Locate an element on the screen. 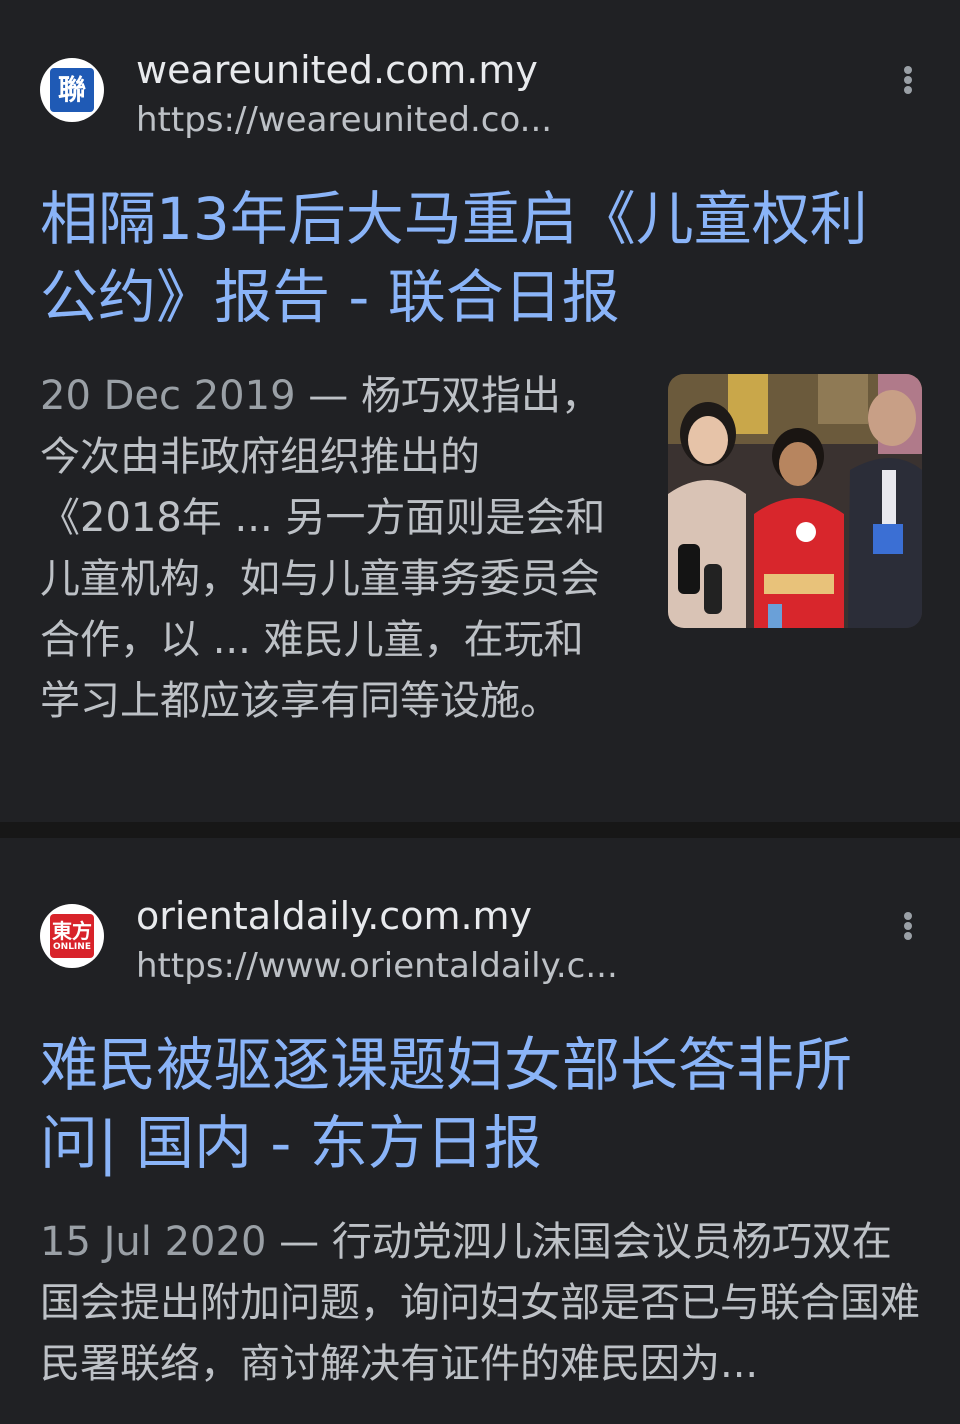 The image size is (960, 1424). oriental-logo: 東方 ONLINE is located at coordinates (72, 936).